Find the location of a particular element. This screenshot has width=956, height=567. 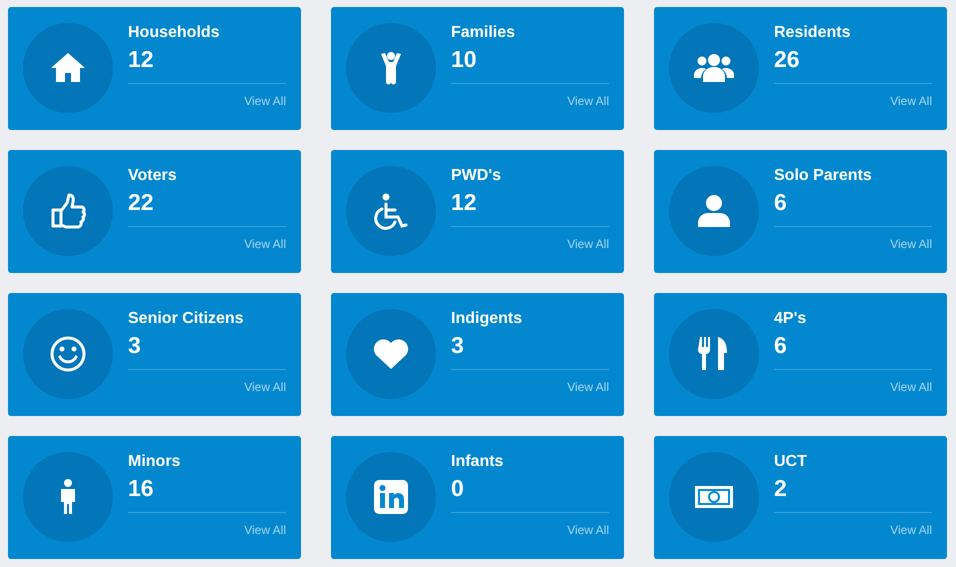

card-title: Infants is located at coordinates (477, 462).